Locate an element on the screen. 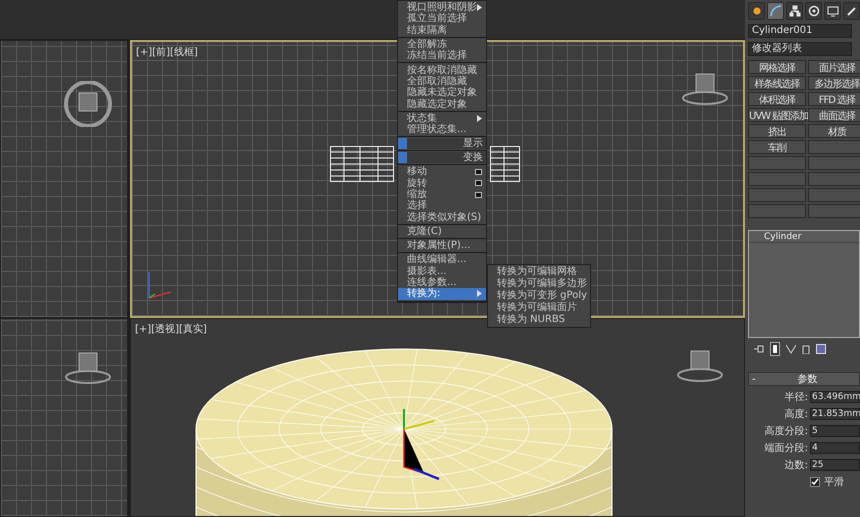 This screenshot has height=517, width=860. circle-icon is located at coordinates (814, 11).